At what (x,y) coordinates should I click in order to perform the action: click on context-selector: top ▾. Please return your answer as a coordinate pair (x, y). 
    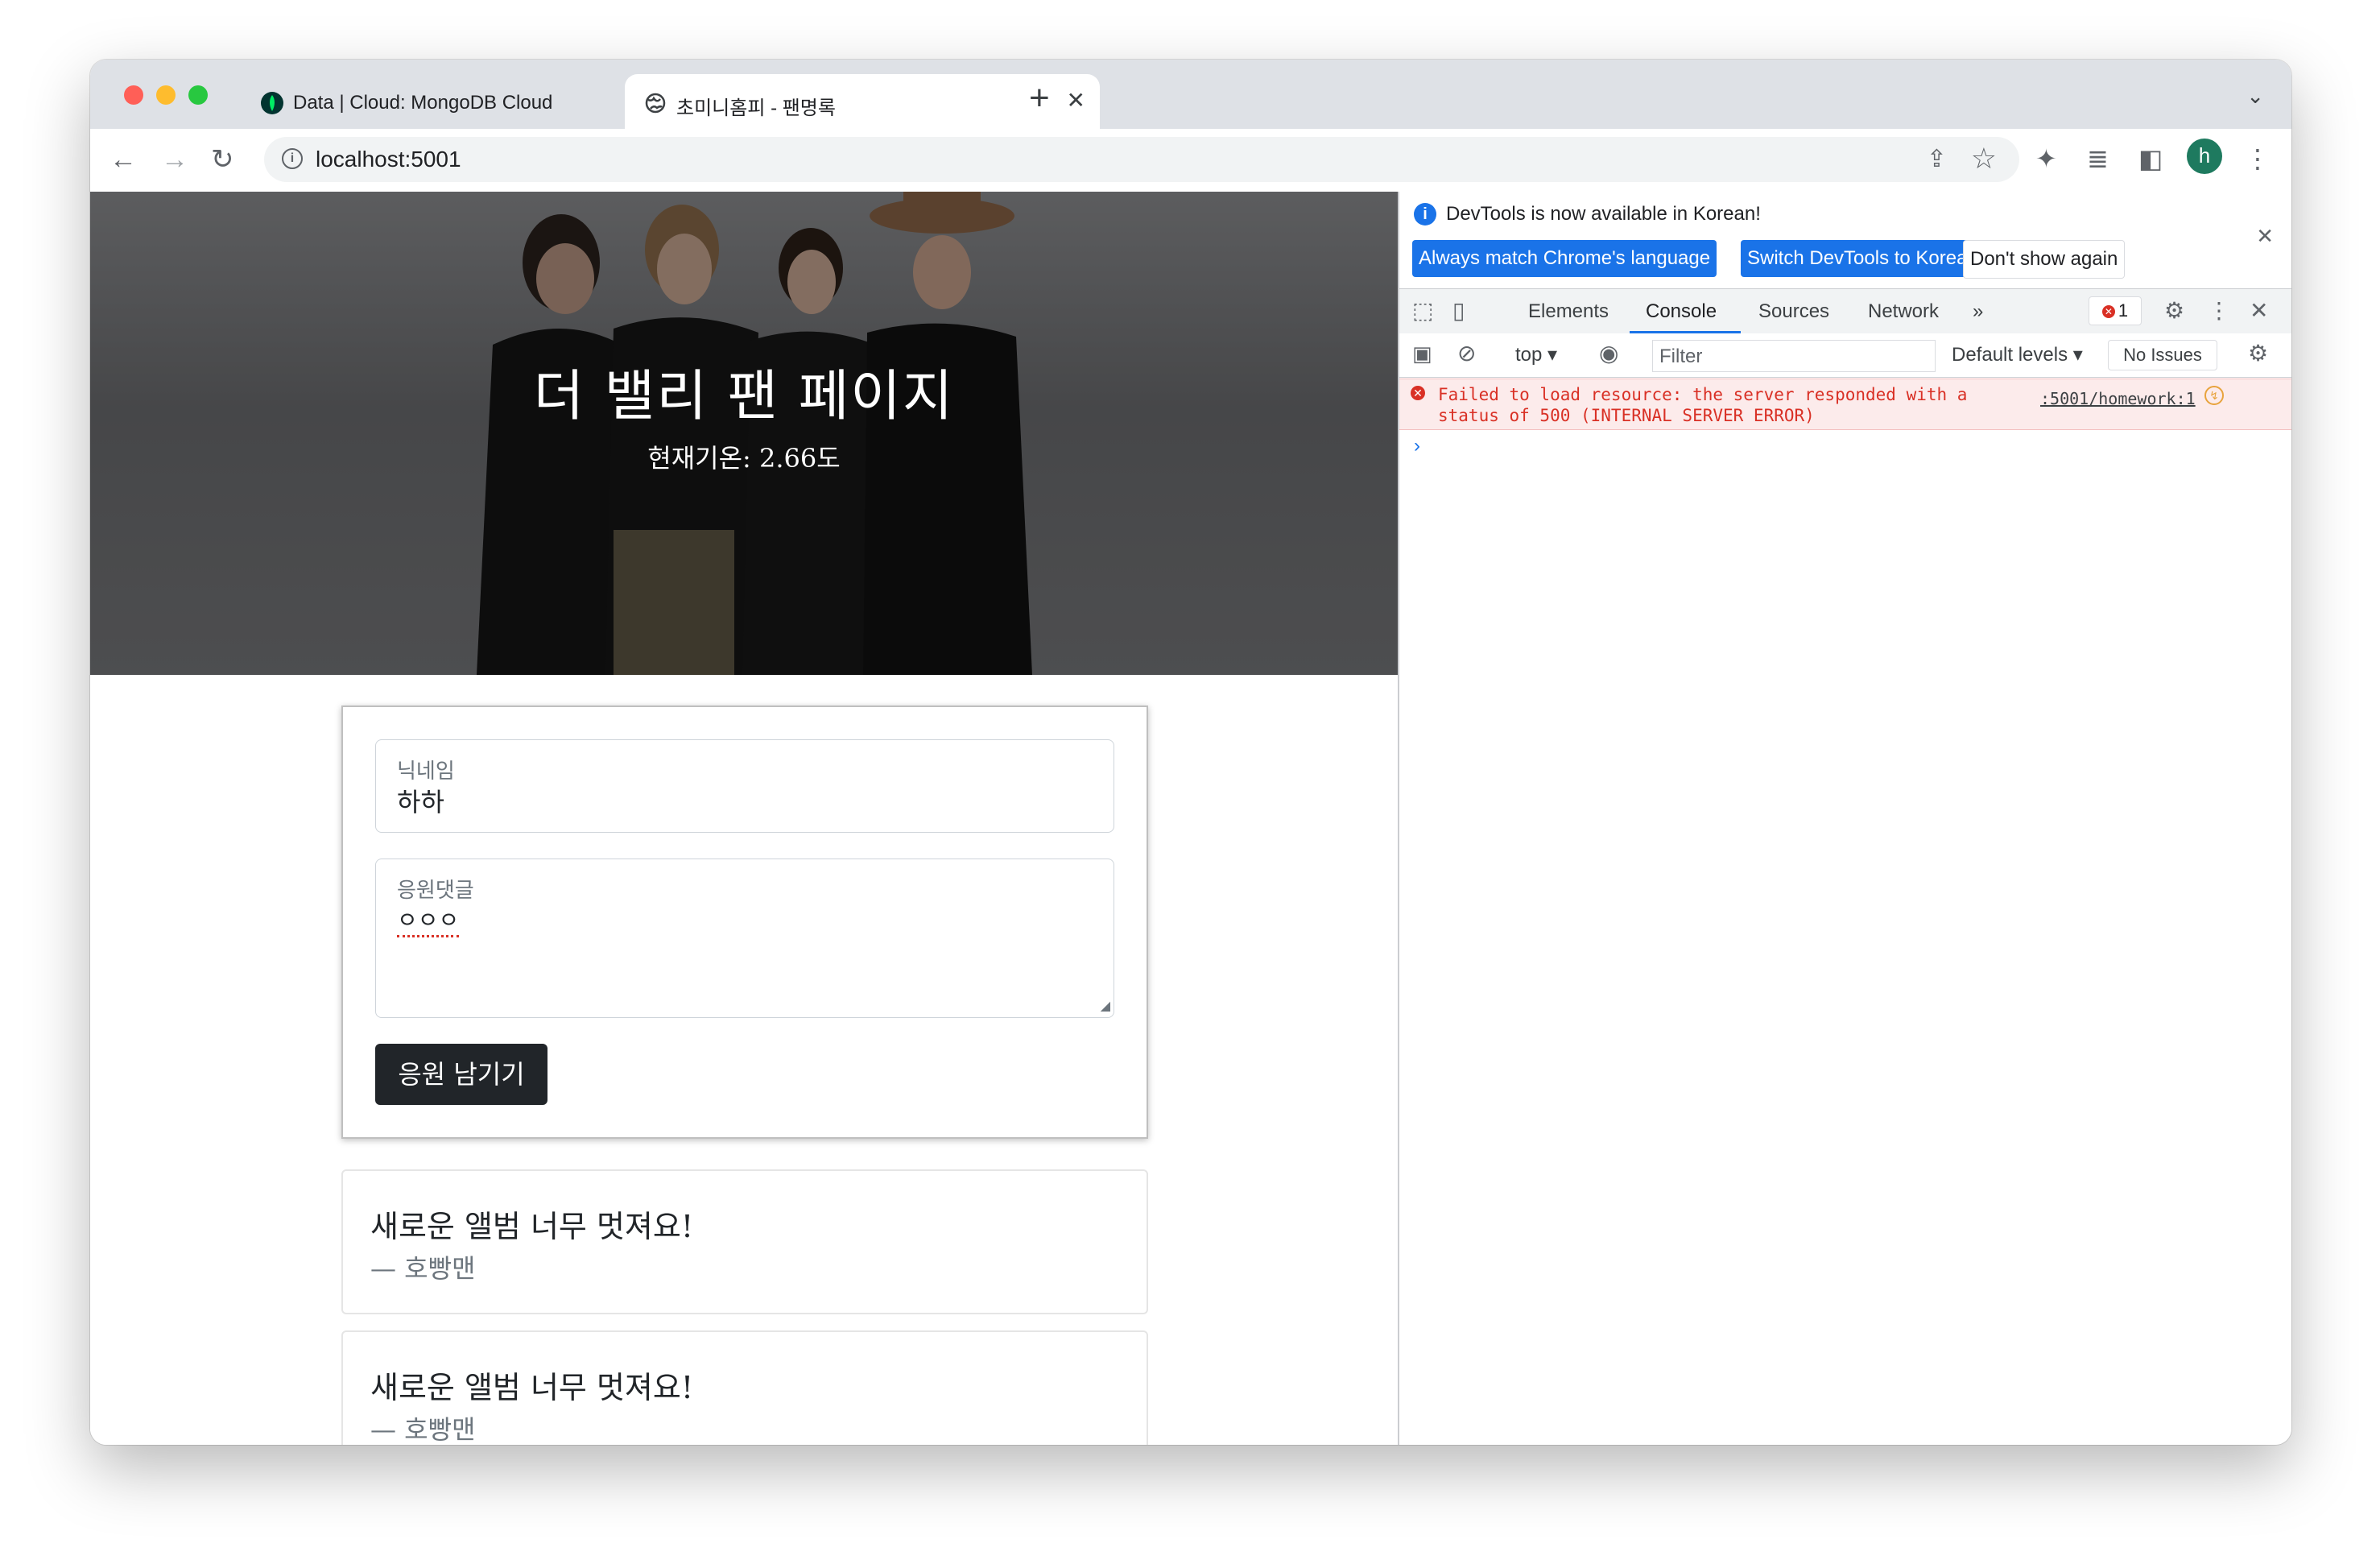
    Looking at the image, I should click on (1536, 355).